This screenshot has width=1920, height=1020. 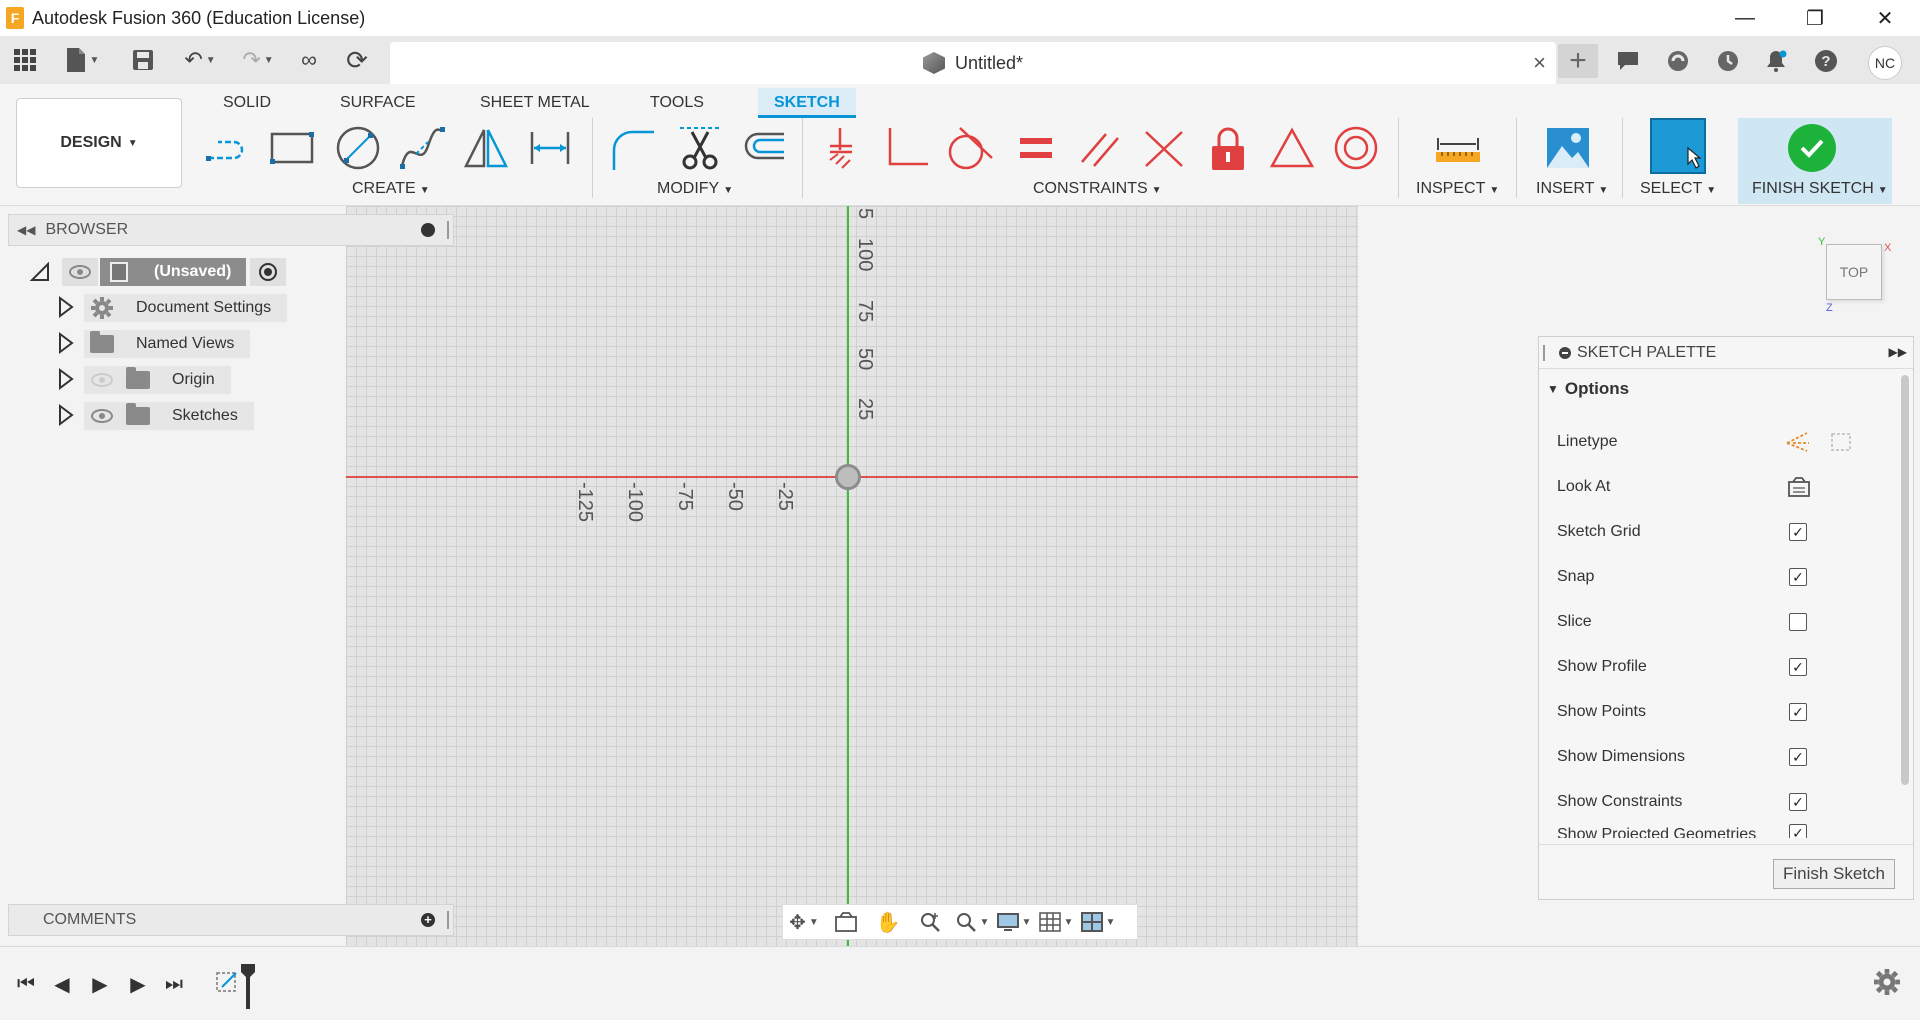 I want to click on dimension-tool-icon, so click(x=550, y=148).